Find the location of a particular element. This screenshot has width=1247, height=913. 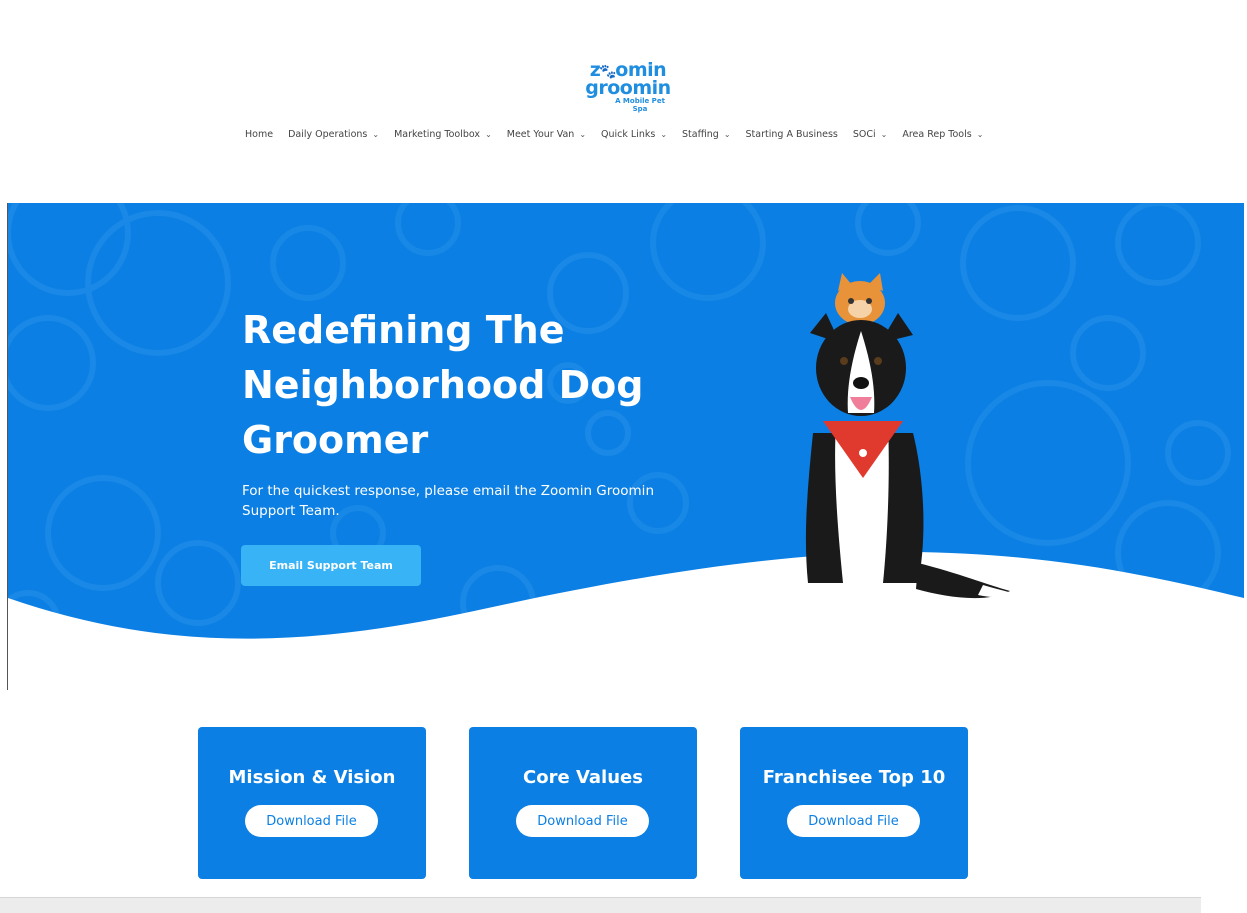

card-title: Mission & Vision is located at coordinates (312, 777).